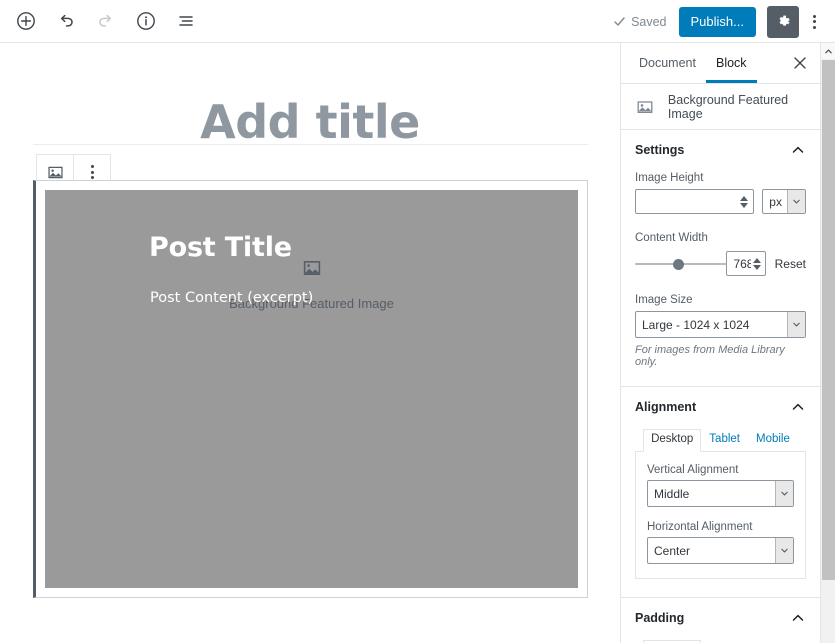 Image resolution: width=835 pixels, height=643 pixels. I want to click on image-height-stepper, so click(745, 201).